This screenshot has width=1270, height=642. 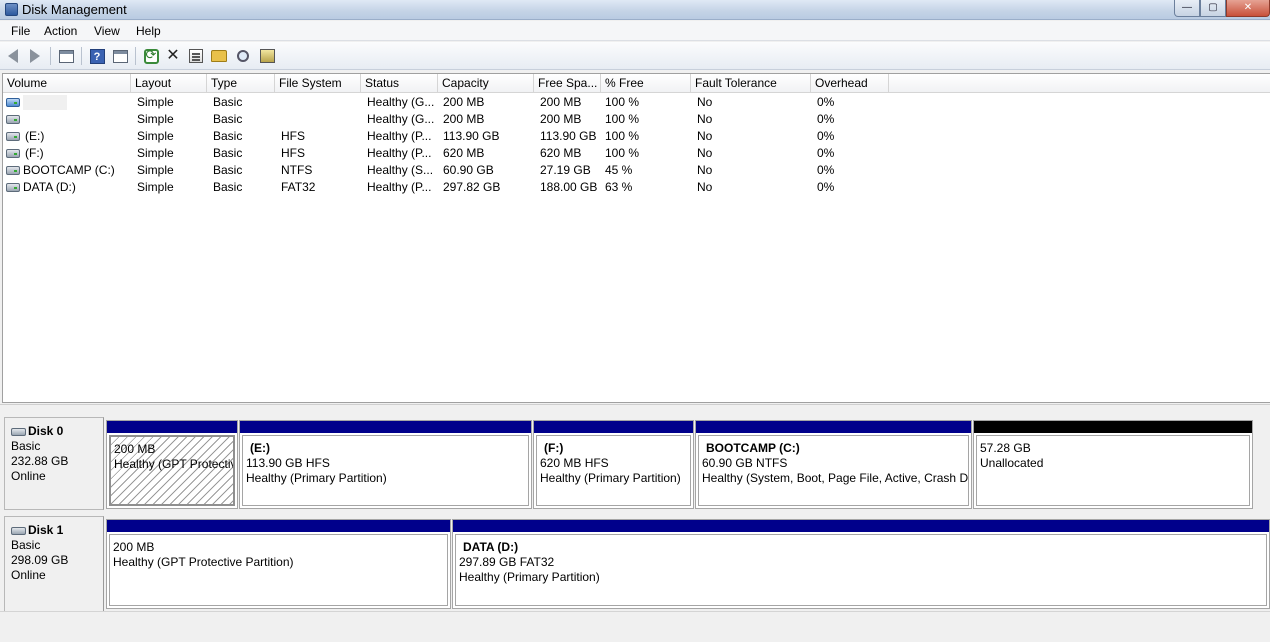 What do you see at coordinates (1187, 8) in the screenshot?
I see `minimize-button: —` at bounding box center [1187, 8].